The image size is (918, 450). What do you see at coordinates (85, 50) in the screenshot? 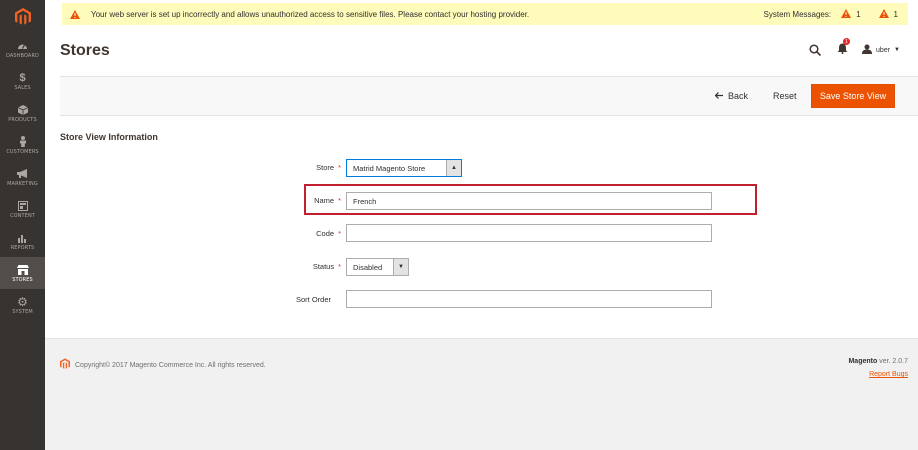
I see `page-title: Stores` at bounding box center [85, 50].